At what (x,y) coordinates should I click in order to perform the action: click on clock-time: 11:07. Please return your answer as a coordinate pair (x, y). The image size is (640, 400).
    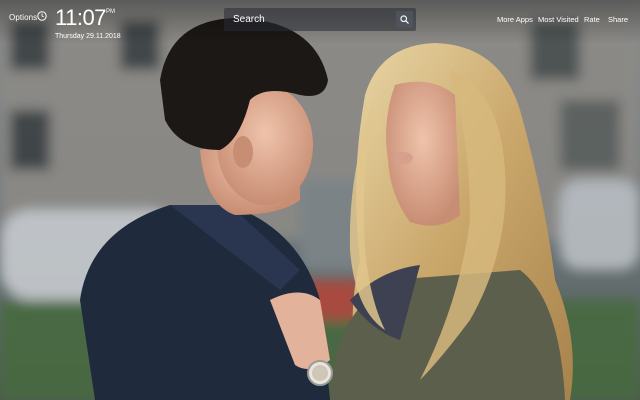
    Looking at the image, I should click on (80, 17).